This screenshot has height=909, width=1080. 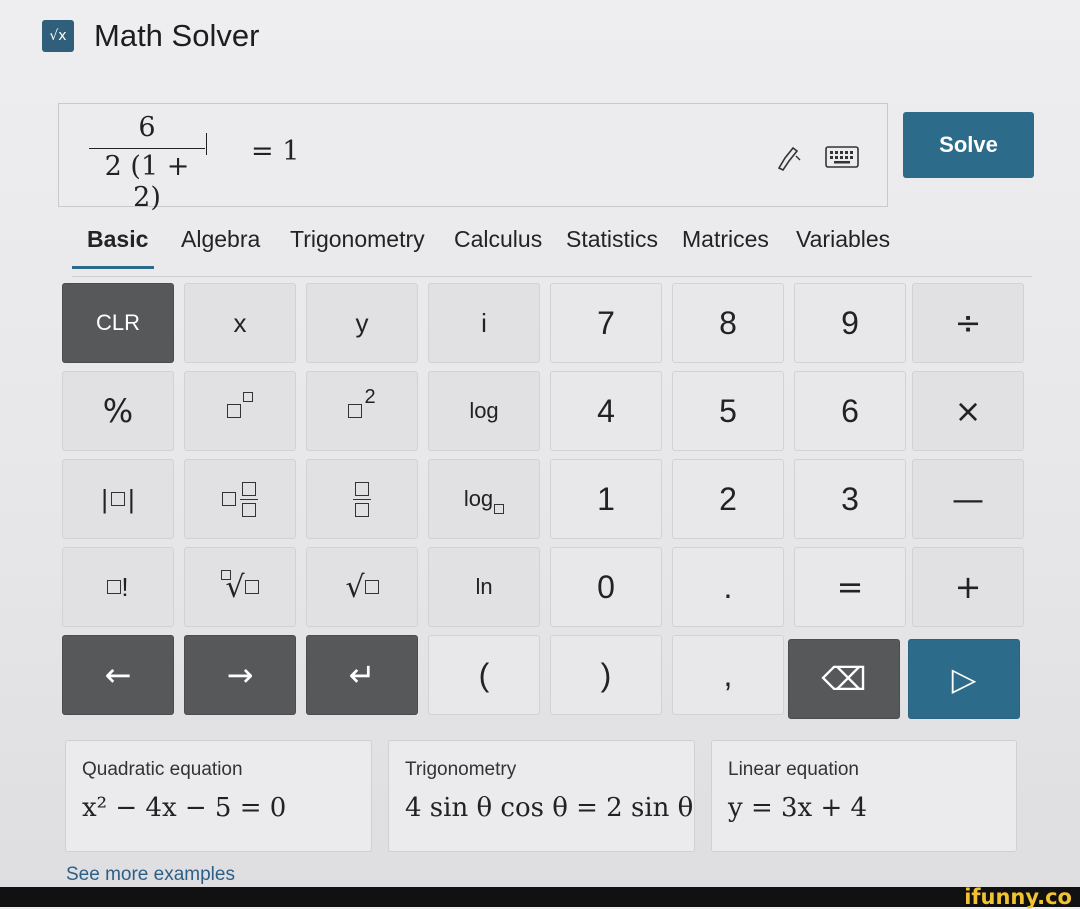 I want to click on text-cursor, so click(x=206, y=144).